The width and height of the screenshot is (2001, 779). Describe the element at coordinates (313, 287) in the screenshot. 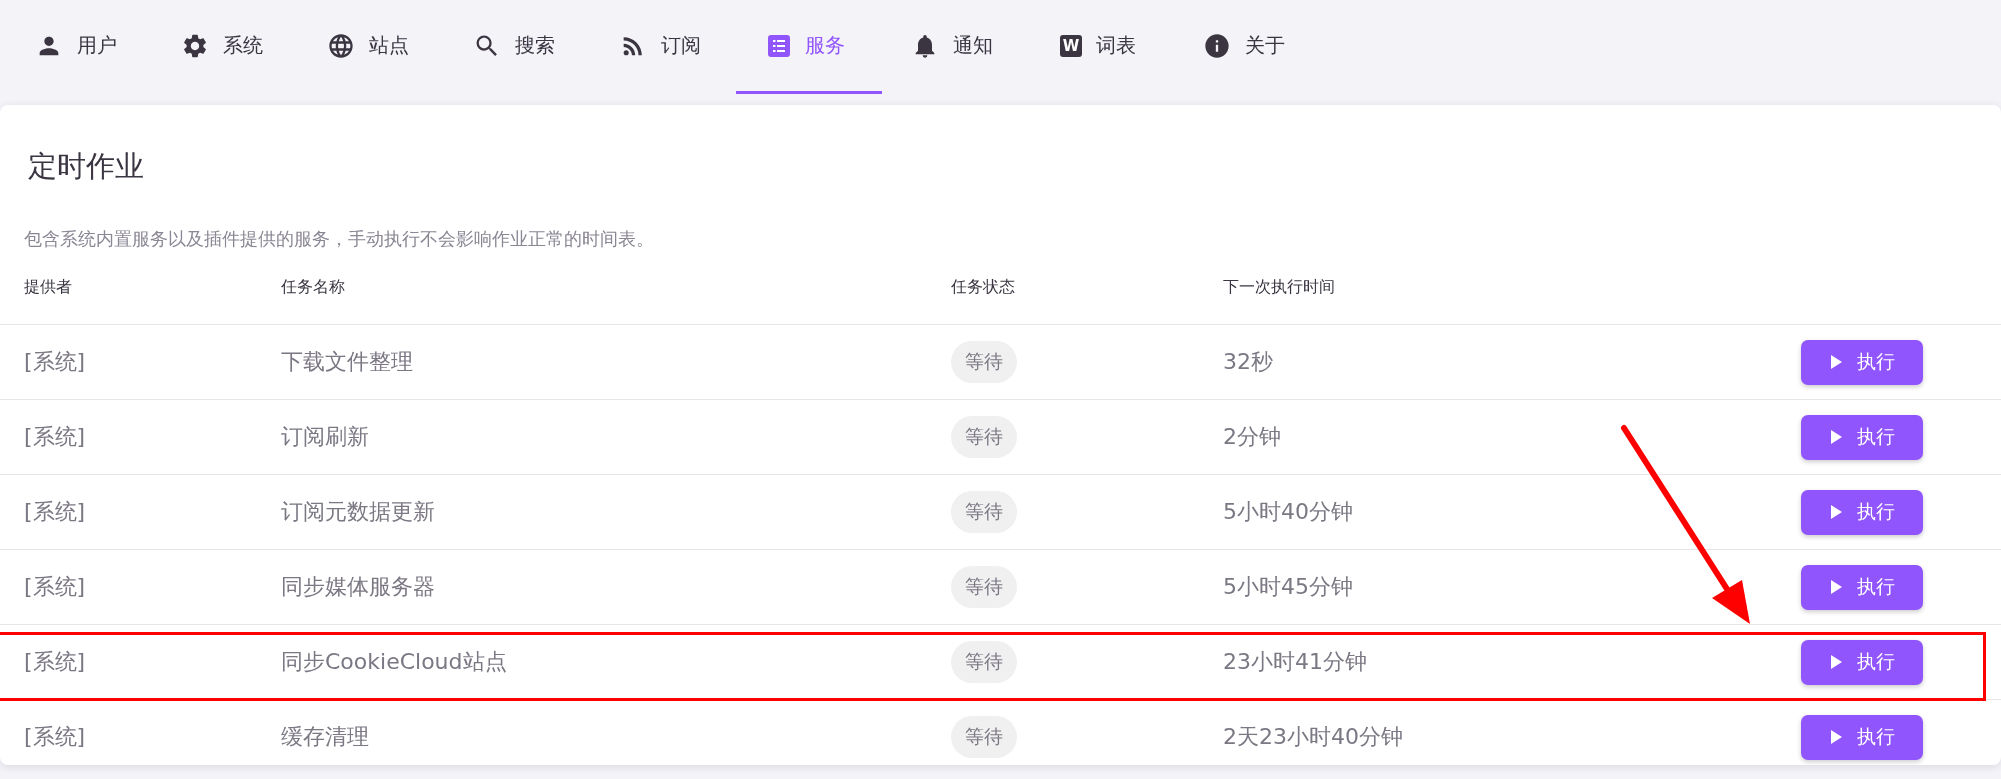

I see `column-header: 任务名称` at that location.